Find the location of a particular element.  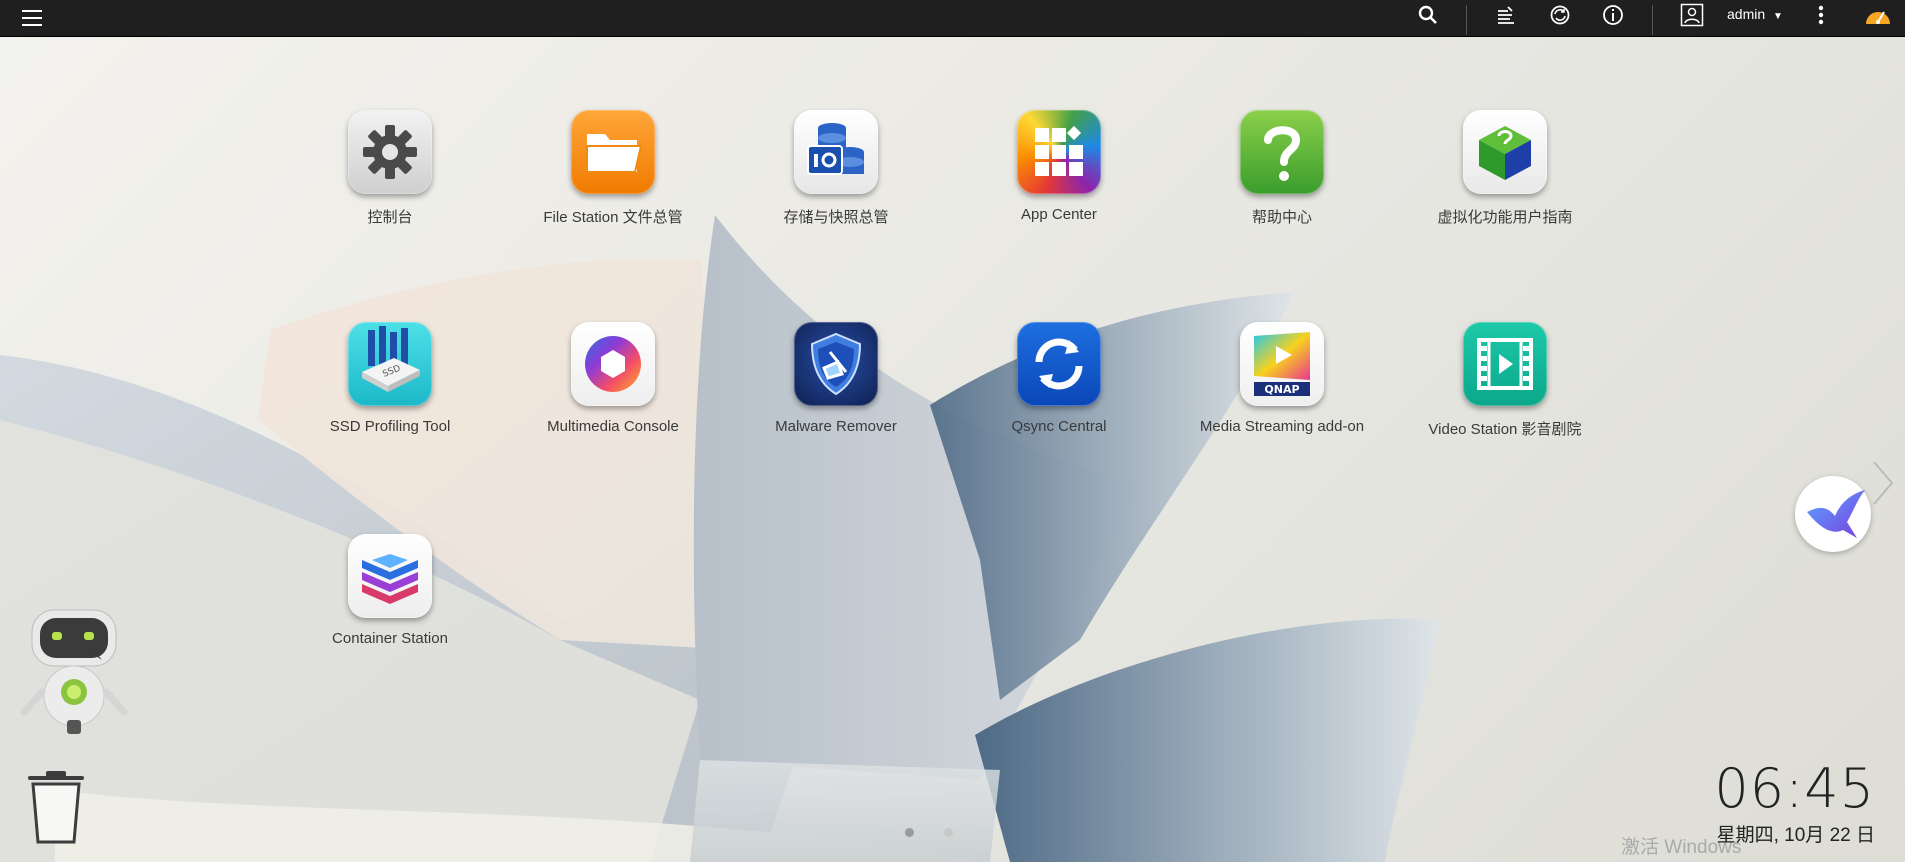

speedometer-icon is located at coordinates (1878, 15).